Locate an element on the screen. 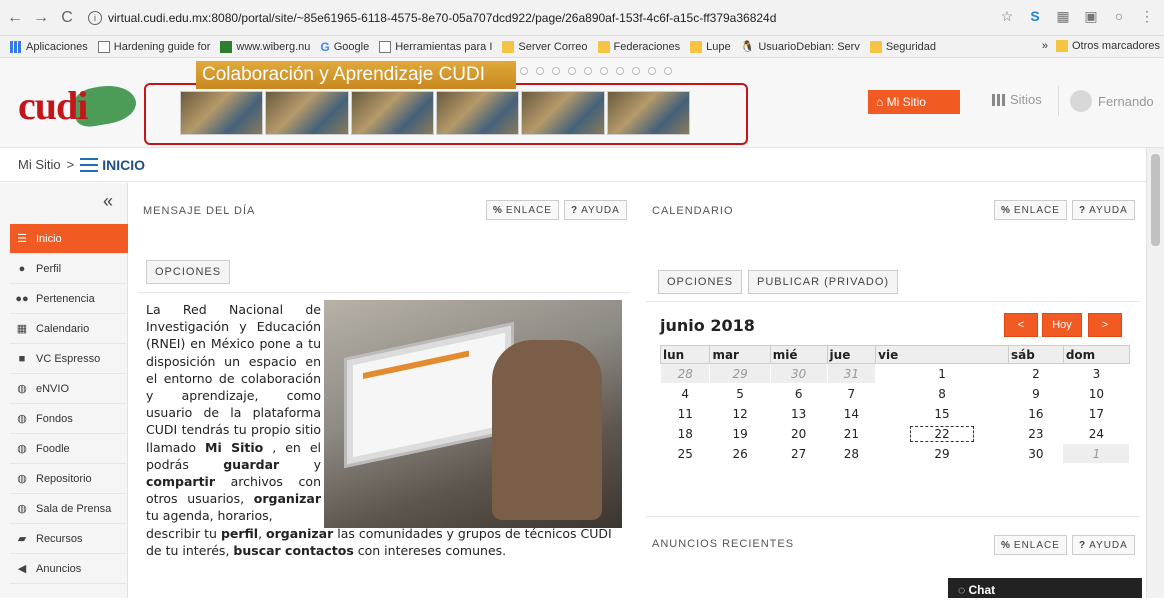 The width and height of the screenshot is (1164, 602). divider is located at coordinates (893, 301).